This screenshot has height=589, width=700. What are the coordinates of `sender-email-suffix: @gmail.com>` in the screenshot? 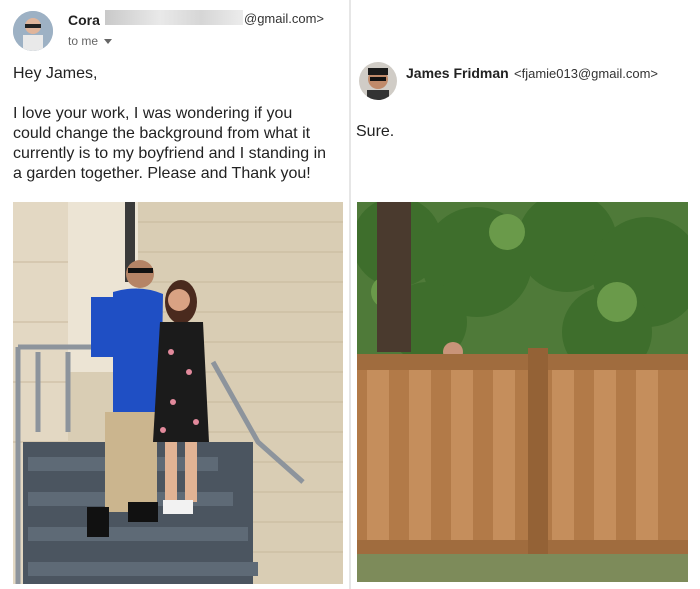 It's located at (284, 18).